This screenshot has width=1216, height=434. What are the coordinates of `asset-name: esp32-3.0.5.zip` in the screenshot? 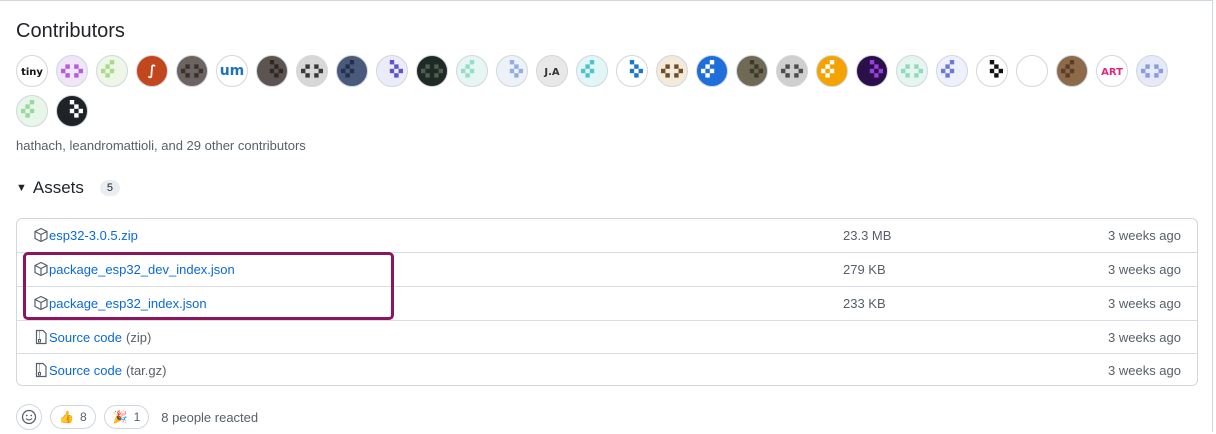 It's located at (93, 235).